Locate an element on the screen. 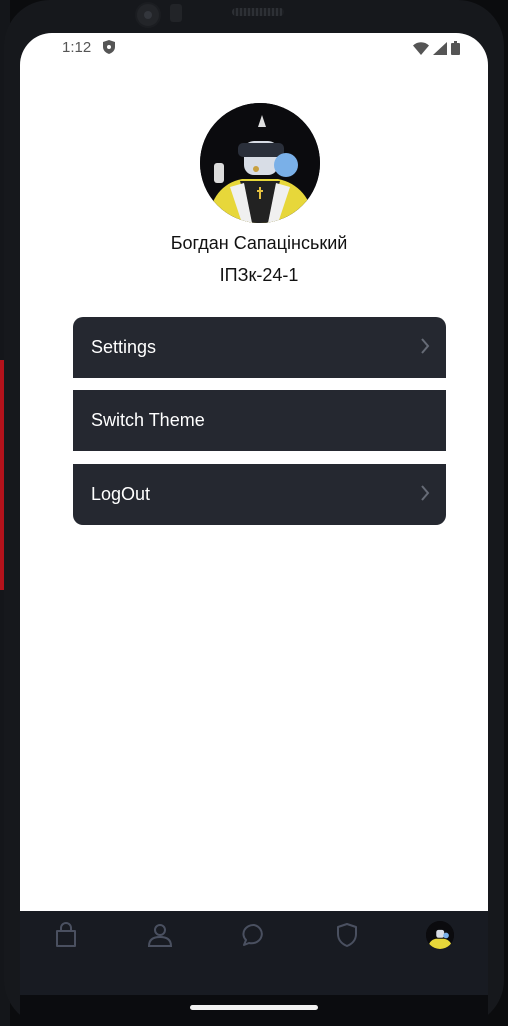  logout-label: LogOut is located at coordinates (121, 494).